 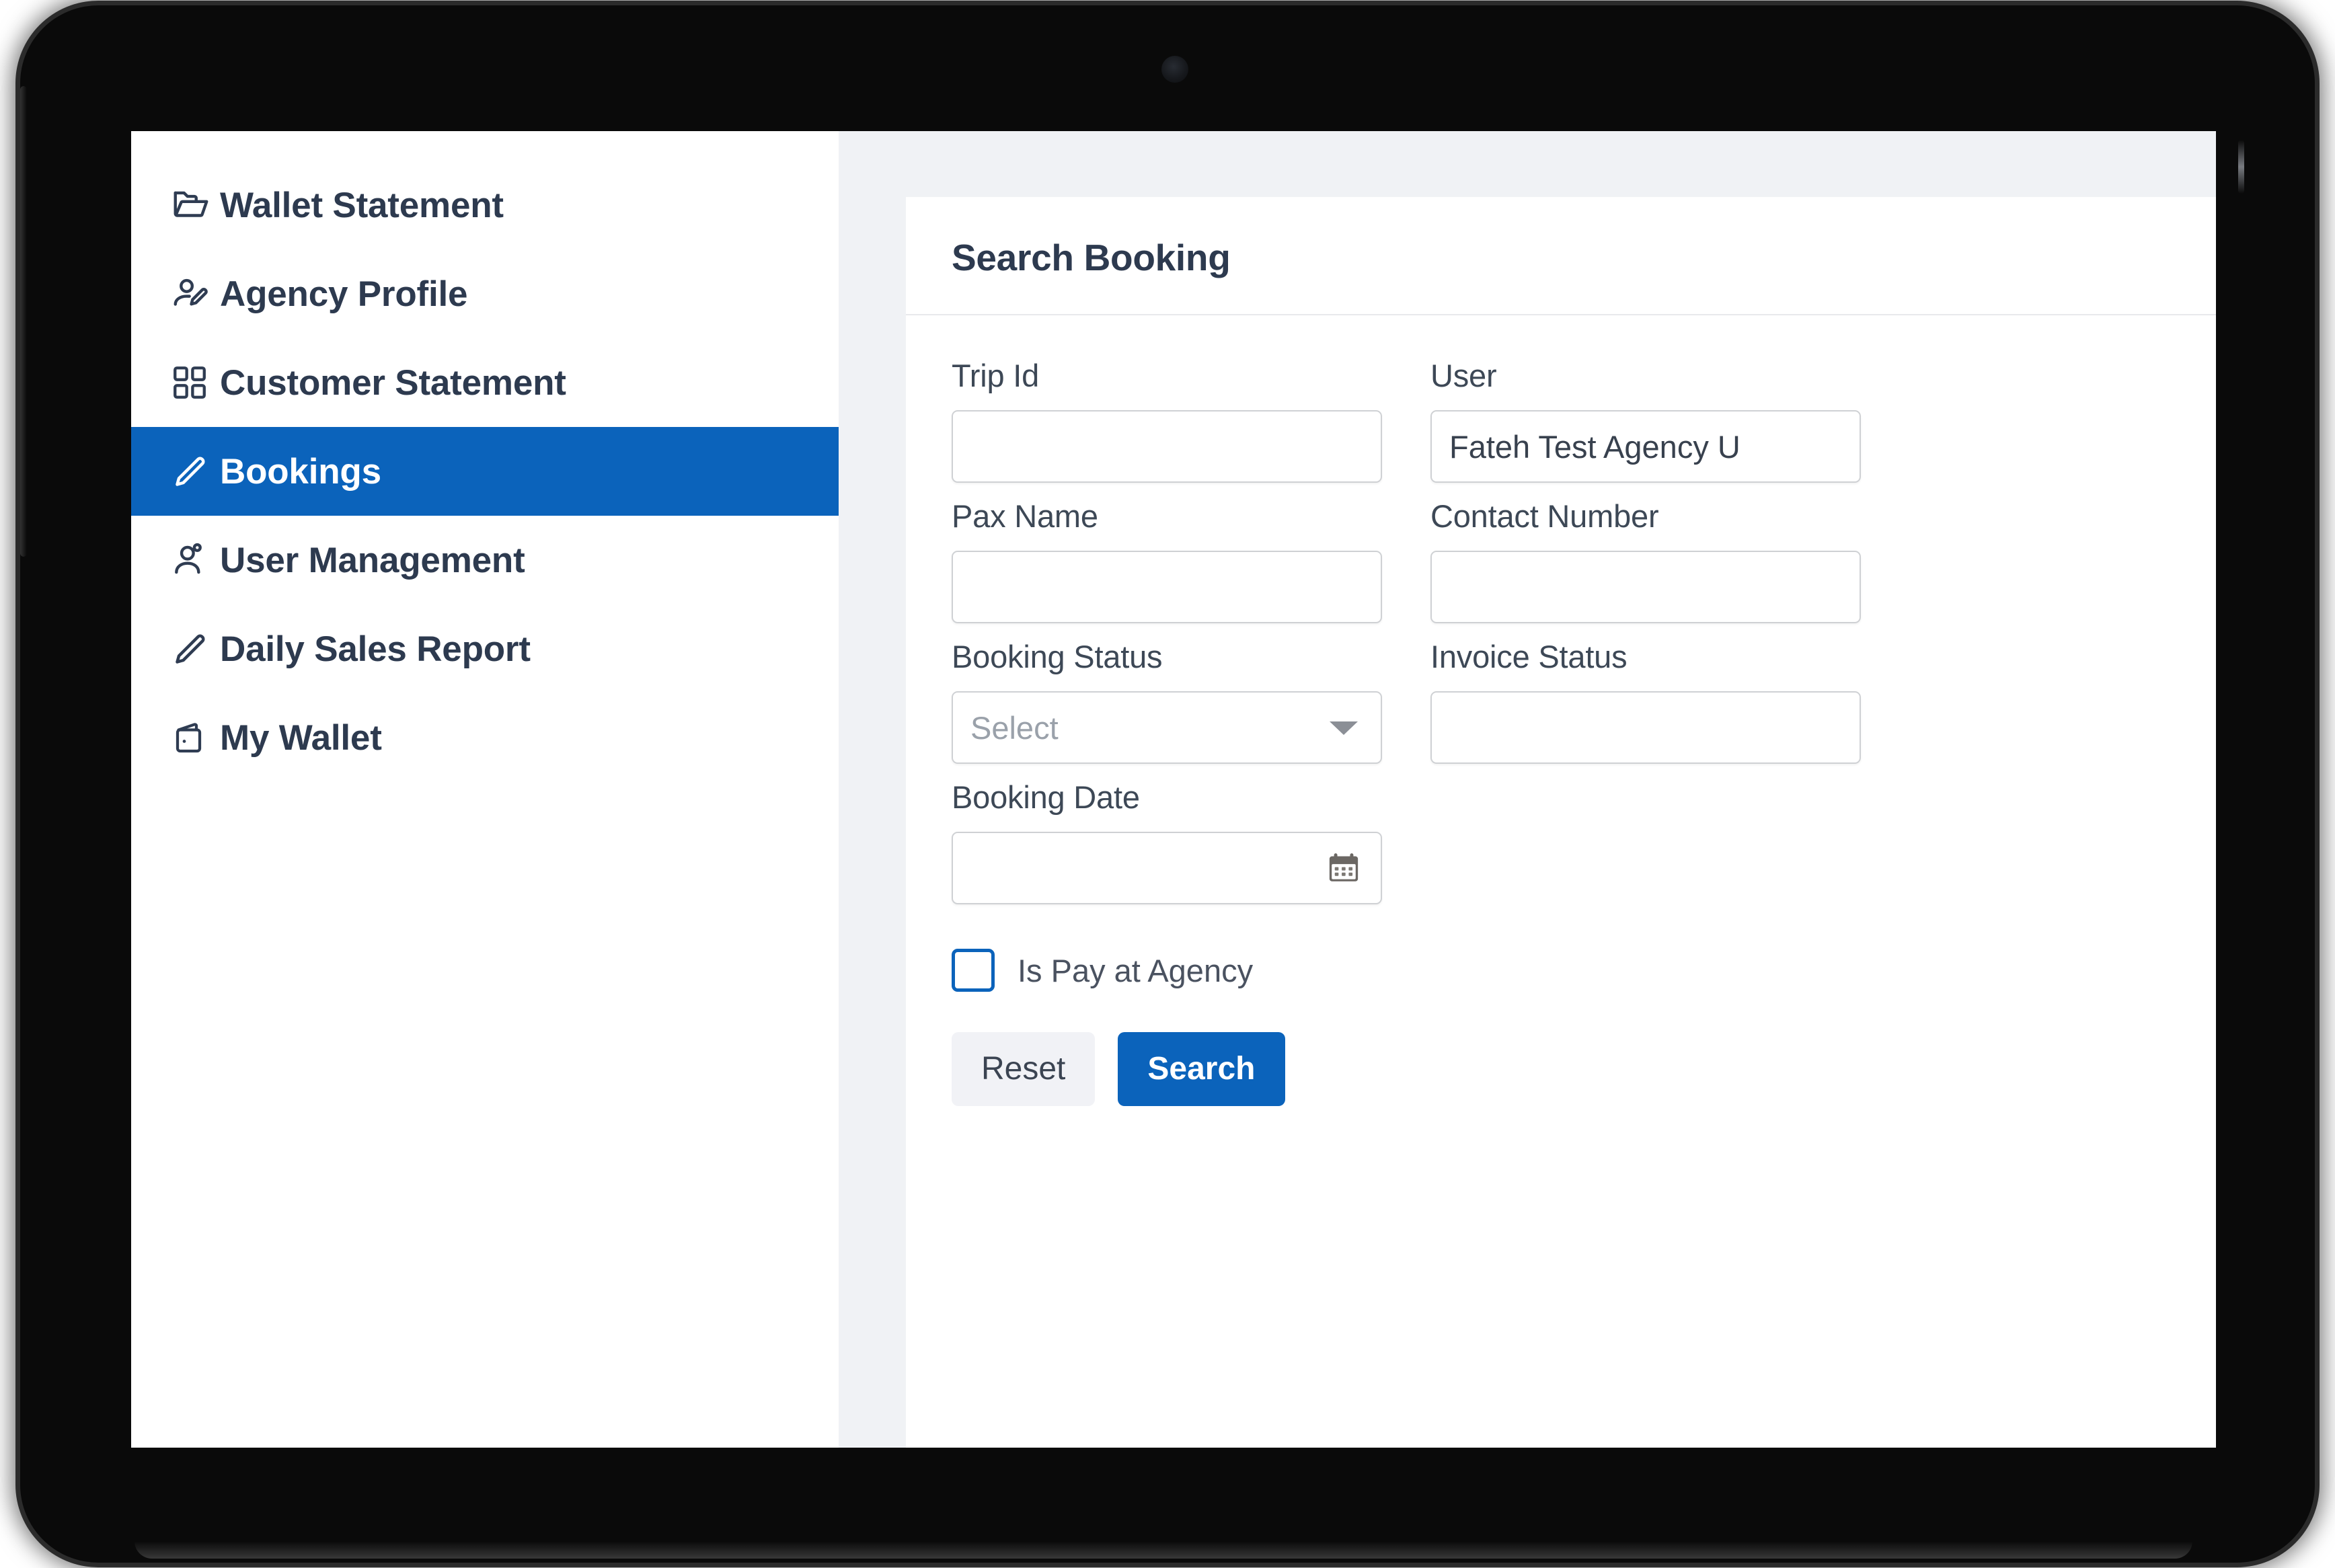 I want to click on search-button: Search, so click(x=1201, y=1069).